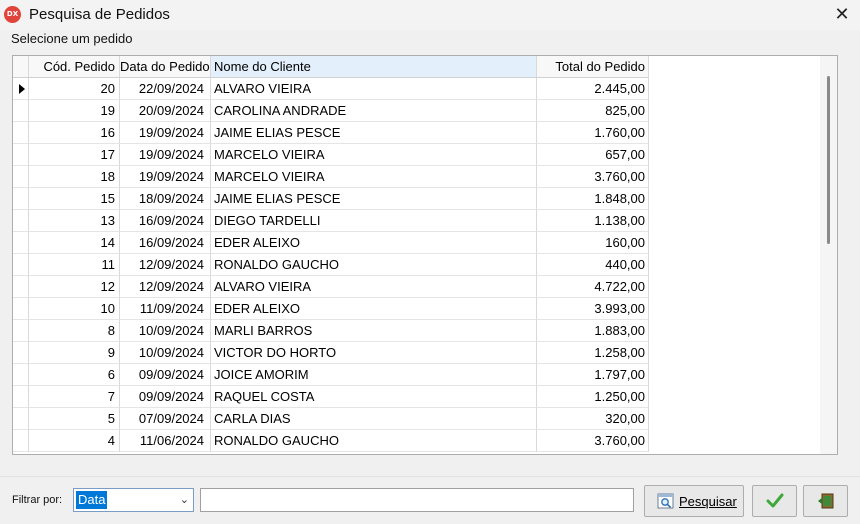 The height and width of the screenshot is (524, 860). Describe the element at coordinates (593, 199) in the screenshot. I see `cell-total: 1.848,00` at that location.